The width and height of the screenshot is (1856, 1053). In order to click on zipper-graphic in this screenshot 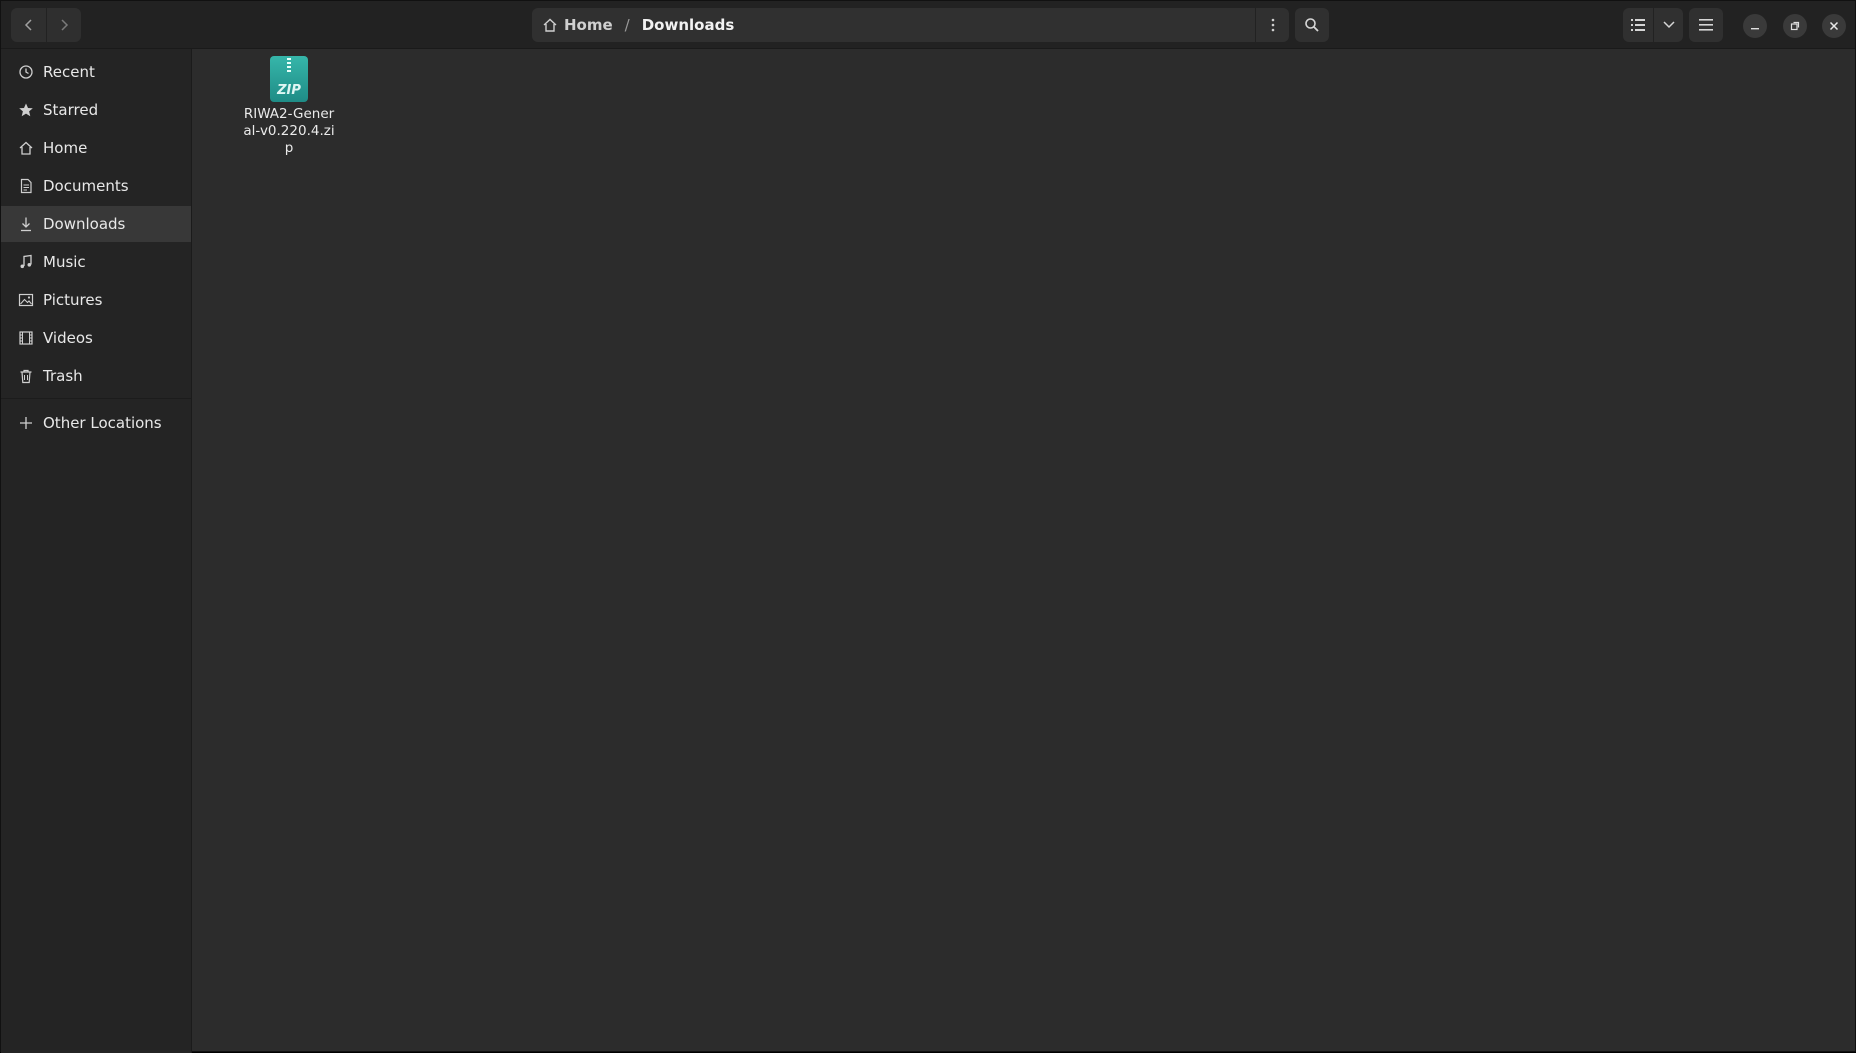, I will do `click(289, 66)`.